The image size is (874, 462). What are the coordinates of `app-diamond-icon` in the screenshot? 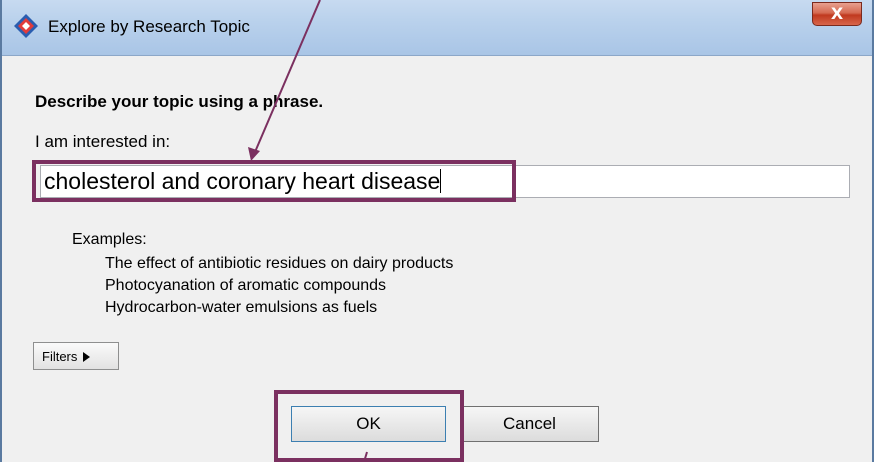 It's located at (26, 26).